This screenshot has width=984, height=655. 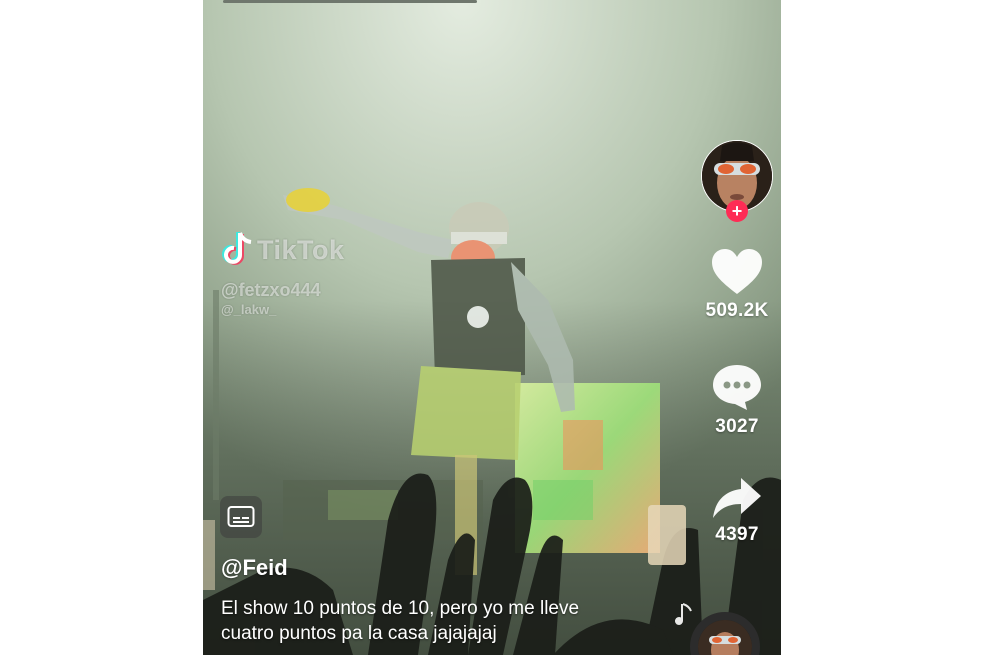 I want to click on caption-line-2: cuatro puntos pa la casa jajajajaj, so click(x=359, y=633).